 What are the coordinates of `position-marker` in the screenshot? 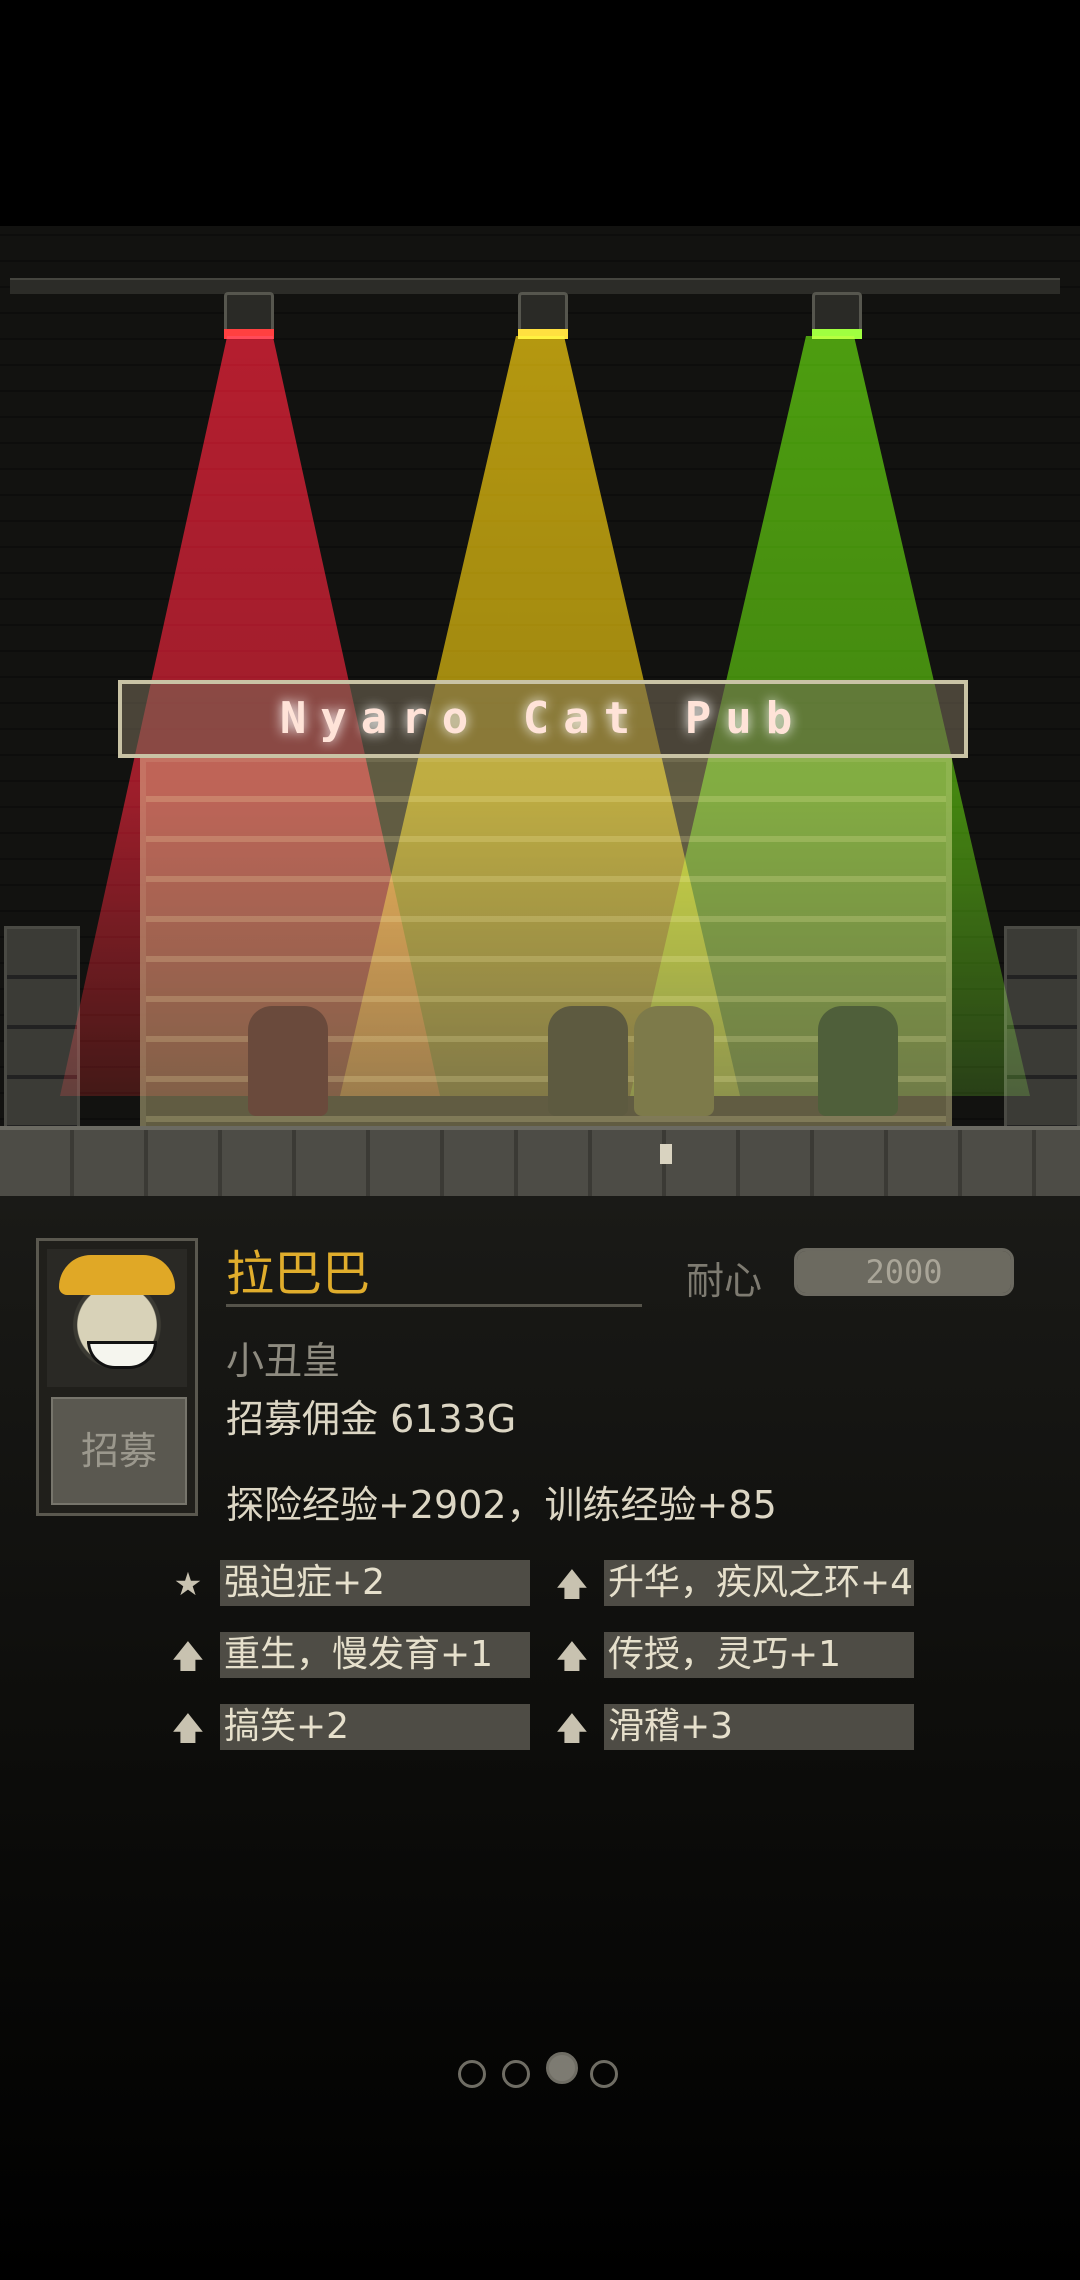 It's located at (666, 1154).